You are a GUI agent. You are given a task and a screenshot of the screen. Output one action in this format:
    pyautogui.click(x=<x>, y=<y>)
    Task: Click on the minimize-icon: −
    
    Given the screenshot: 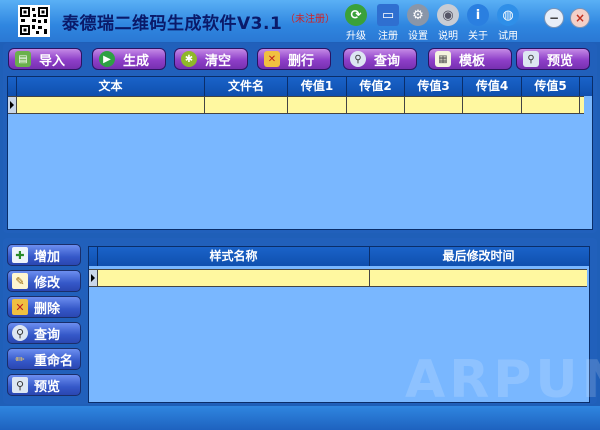 What is the action you would take?
    pyautogui.click(x=554, y=18)
    